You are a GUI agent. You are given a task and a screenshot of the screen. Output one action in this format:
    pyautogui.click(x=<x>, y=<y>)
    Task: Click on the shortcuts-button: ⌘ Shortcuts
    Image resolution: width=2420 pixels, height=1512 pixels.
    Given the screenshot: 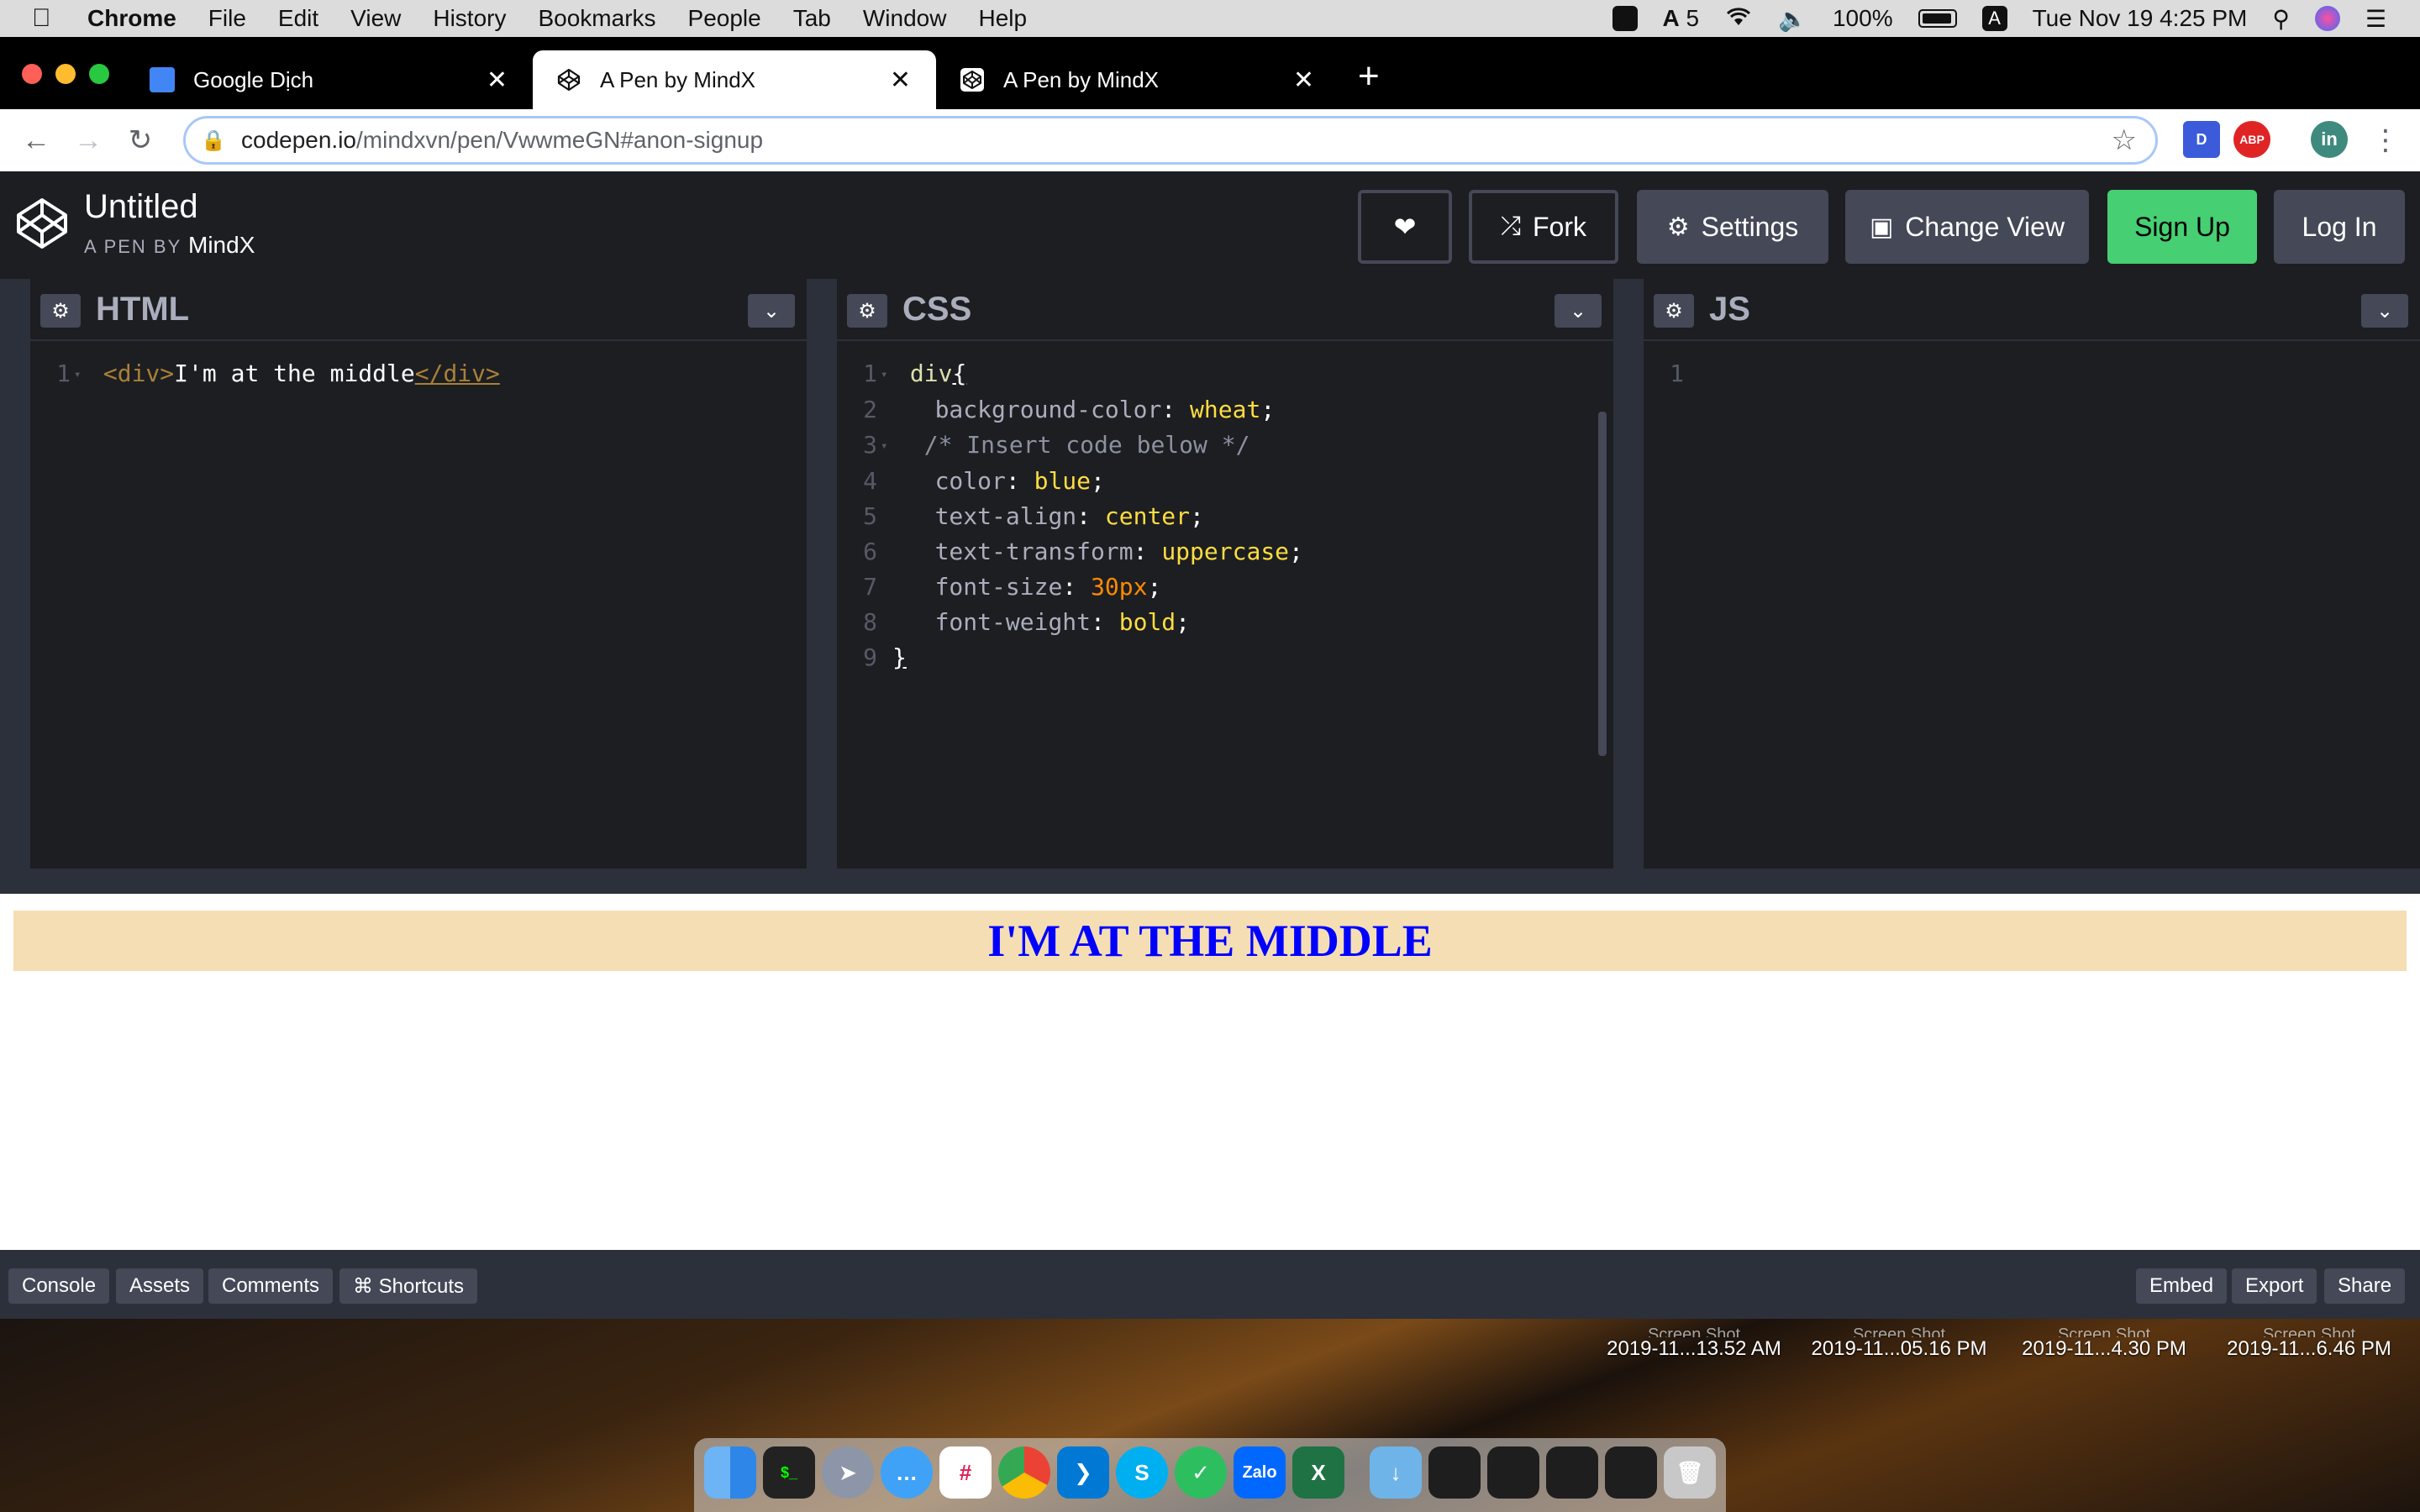 What is the action you would take?
    pyautogui.click(x=408, y=1286)
    